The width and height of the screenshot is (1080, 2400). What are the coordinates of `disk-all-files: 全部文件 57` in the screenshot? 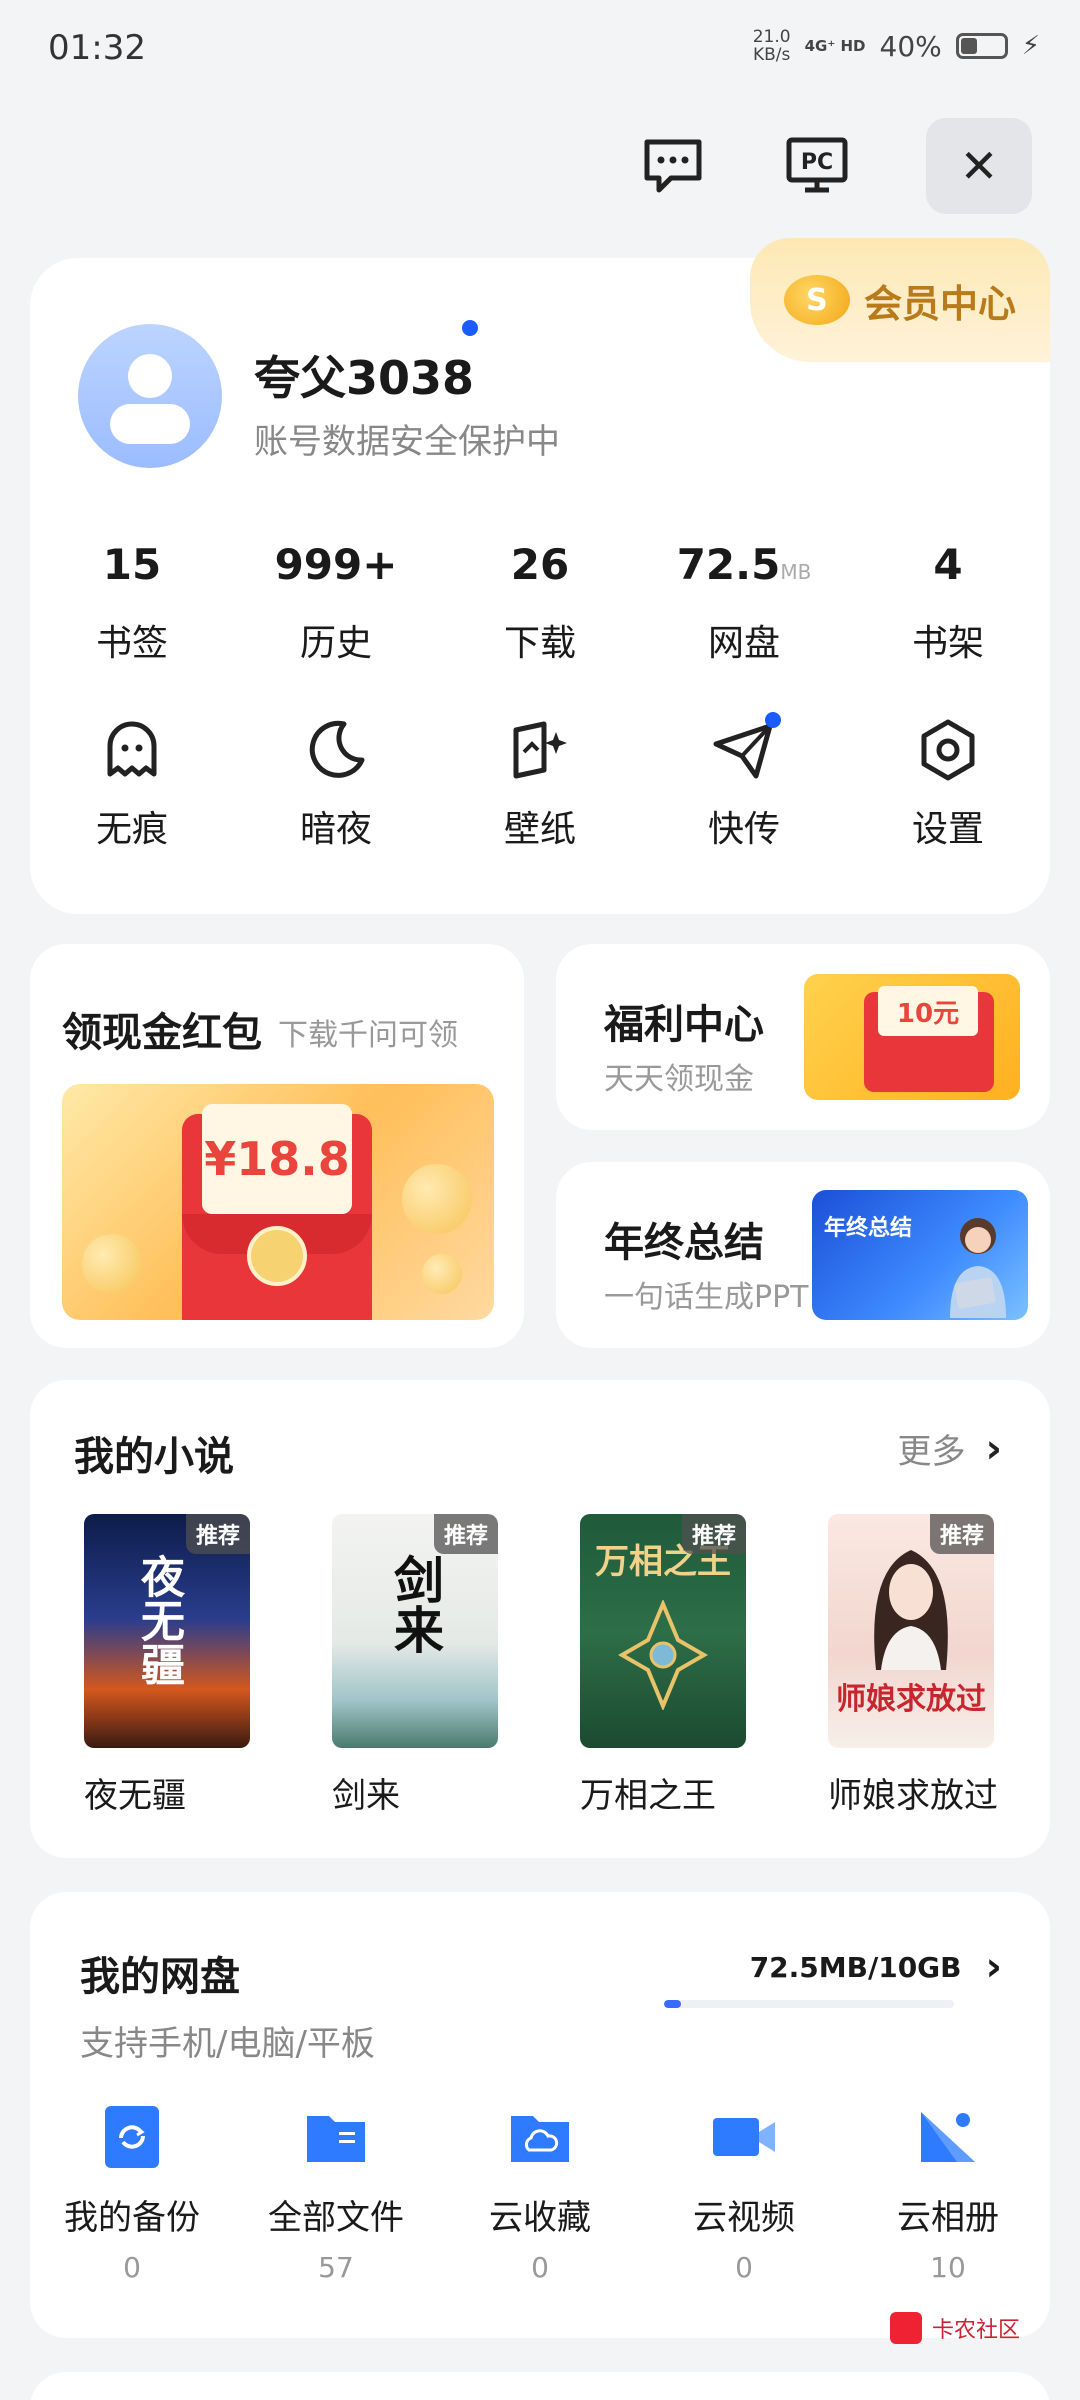 It's located at (336, 2193).